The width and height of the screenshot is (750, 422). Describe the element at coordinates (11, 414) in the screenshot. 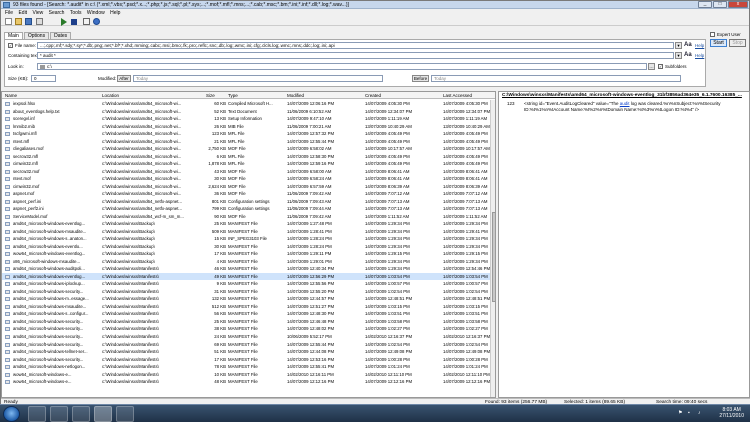

I see `windows-start-icon` at that location.